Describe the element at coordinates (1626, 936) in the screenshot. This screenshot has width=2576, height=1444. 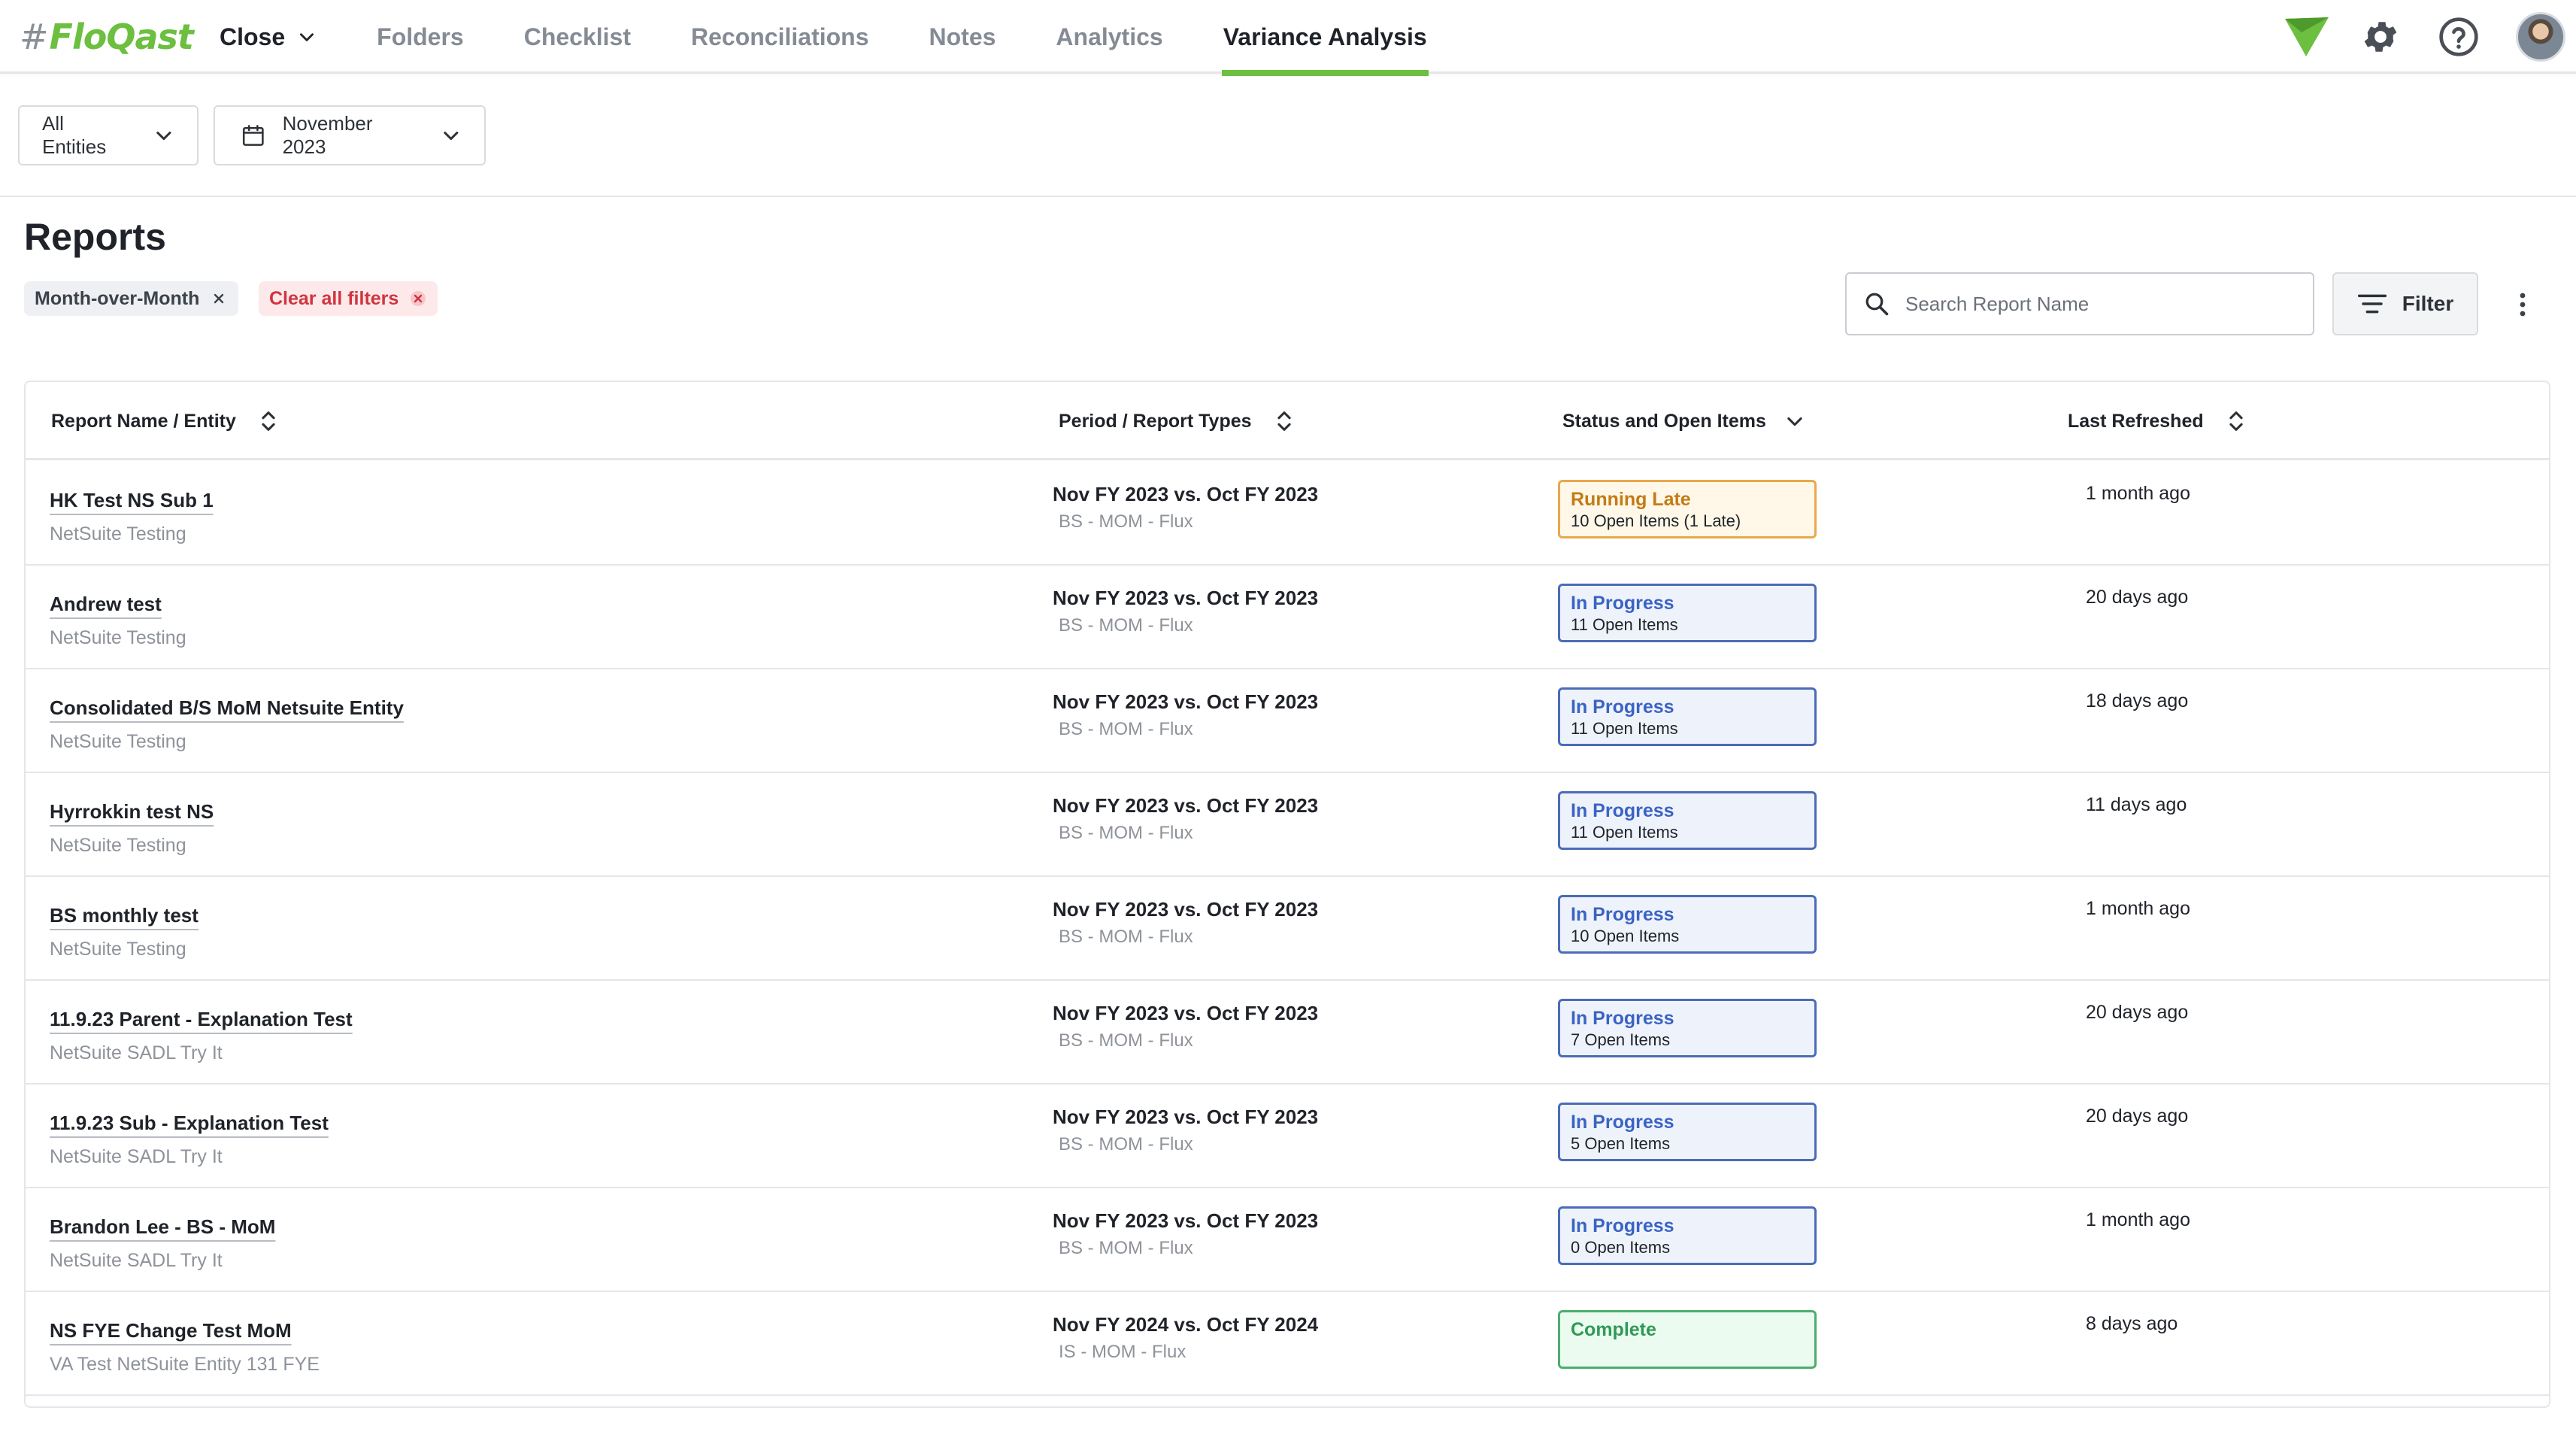
I see `open-items-count: 10 Open Items` at that location.